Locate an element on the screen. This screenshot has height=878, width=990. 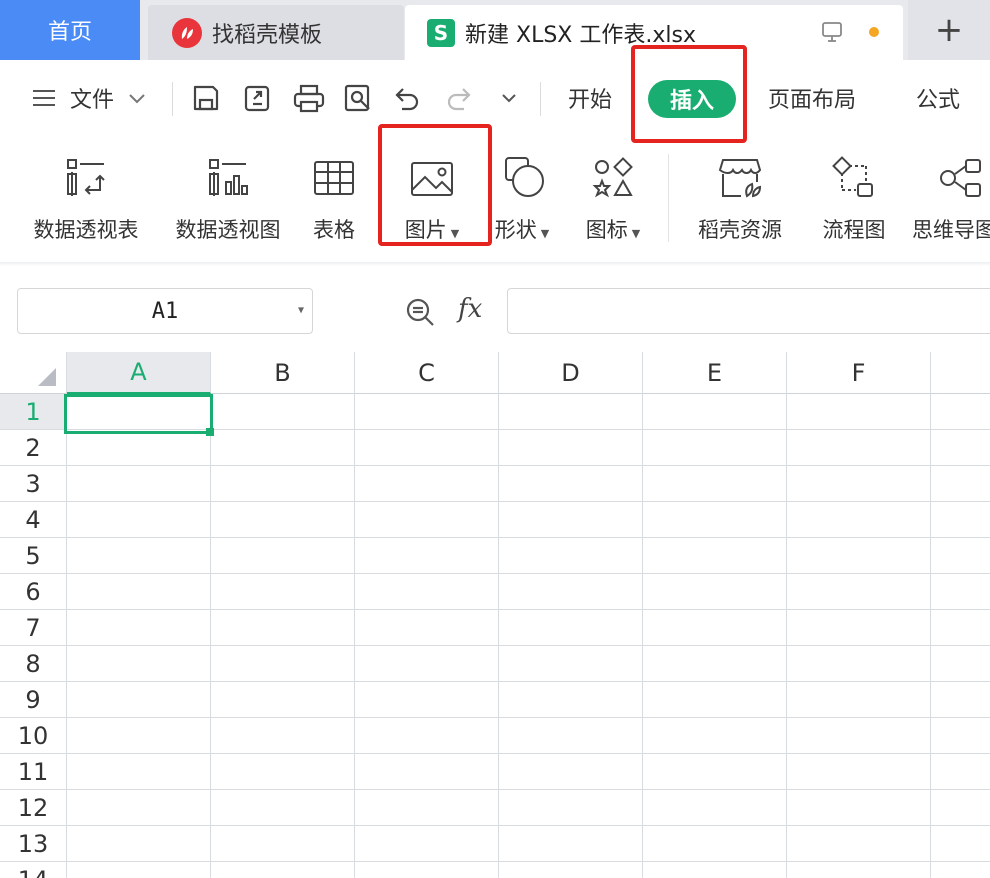
toolbar-divider is located at coordinates (540, 99).